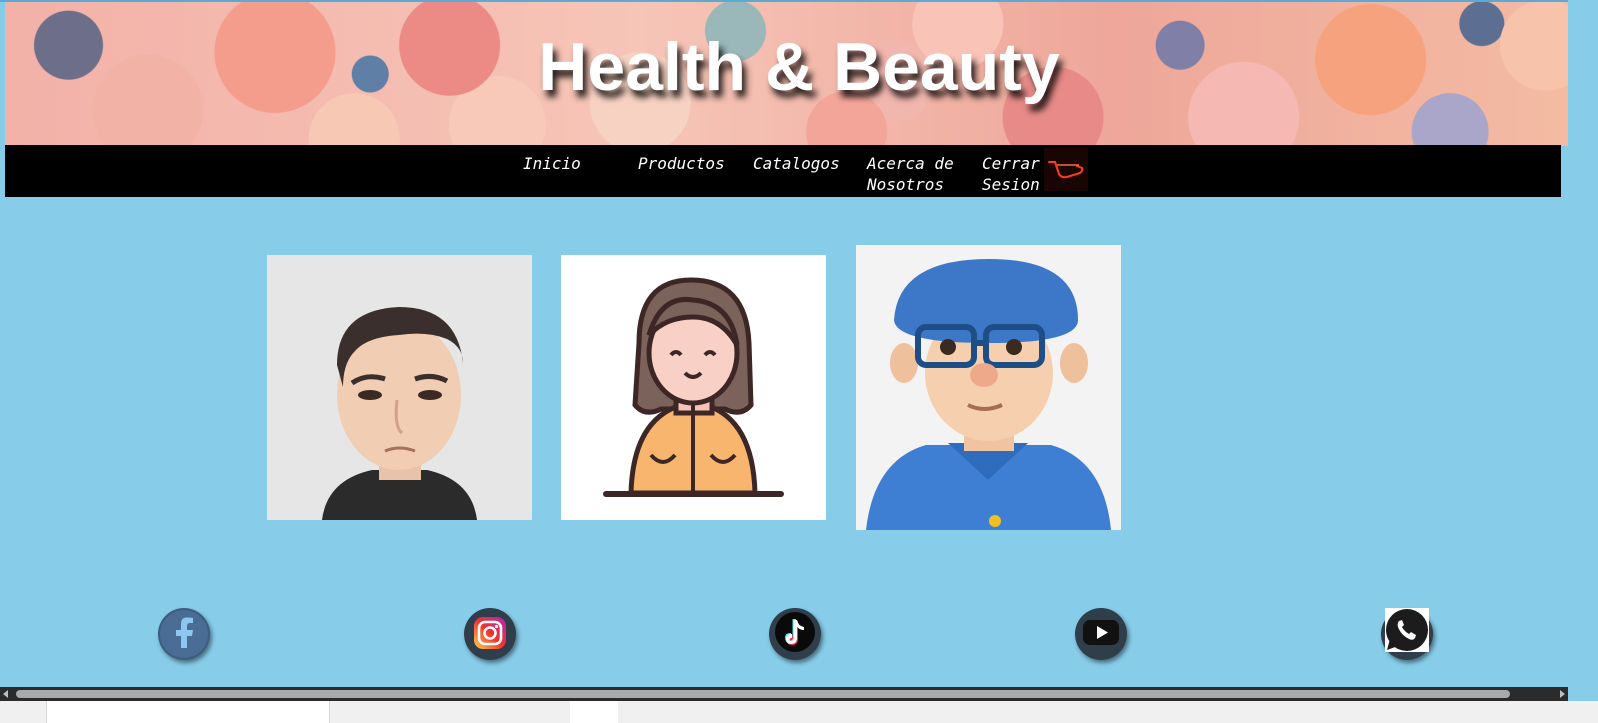  I want to click on shopping-cart-icon, so click(1066, 170).